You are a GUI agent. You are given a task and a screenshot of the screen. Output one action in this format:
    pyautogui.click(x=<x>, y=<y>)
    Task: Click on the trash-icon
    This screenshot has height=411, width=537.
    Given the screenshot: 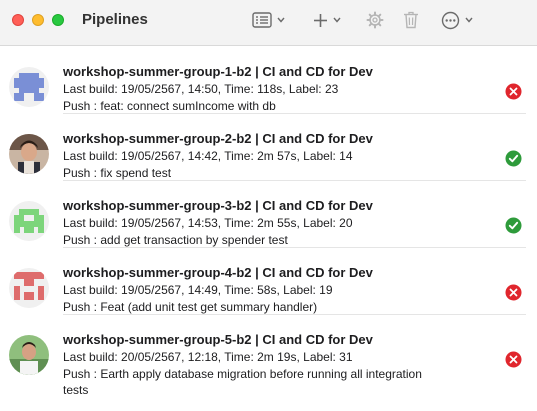 What is the action you would take?
    pyautogui.click(x=411, y=20)
    